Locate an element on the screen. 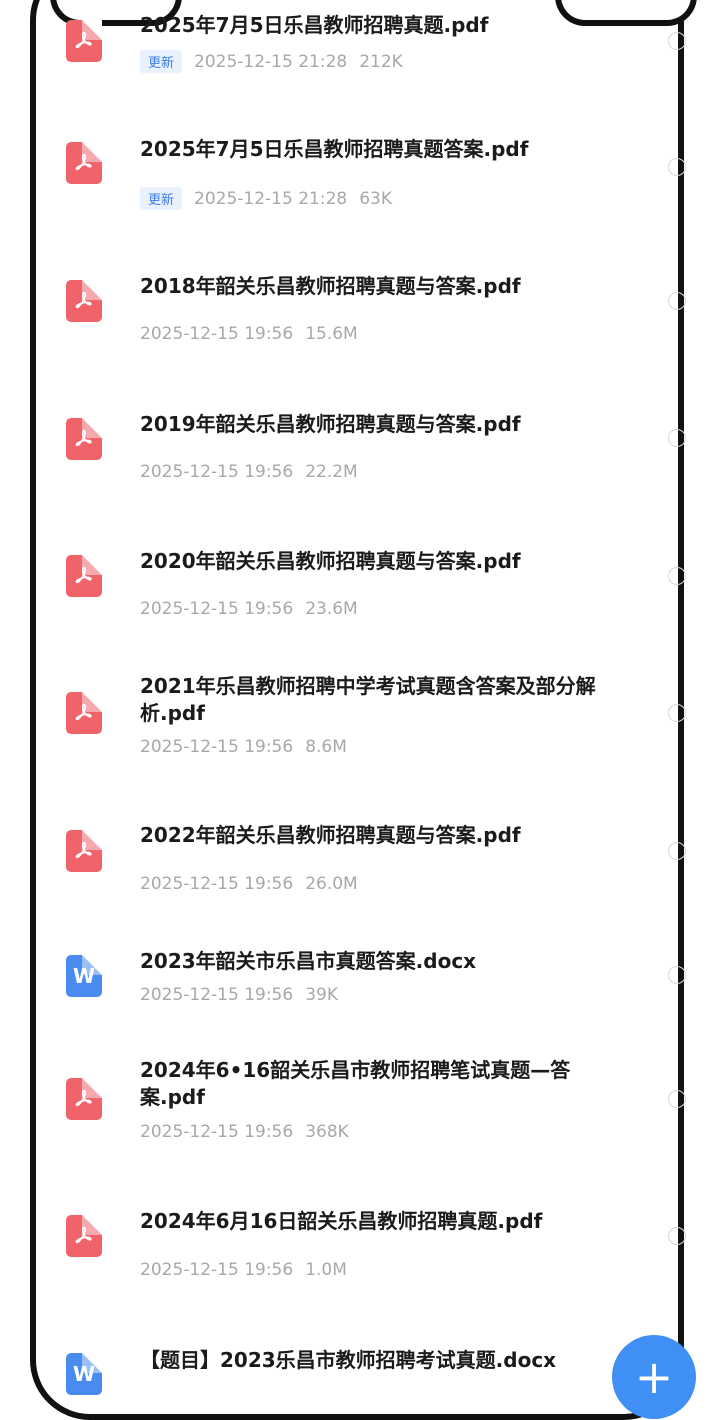 The image size is (719, 1420). file-meta: 更新 2025-12-15 21:28 63K is located at coordinates (266, 198).